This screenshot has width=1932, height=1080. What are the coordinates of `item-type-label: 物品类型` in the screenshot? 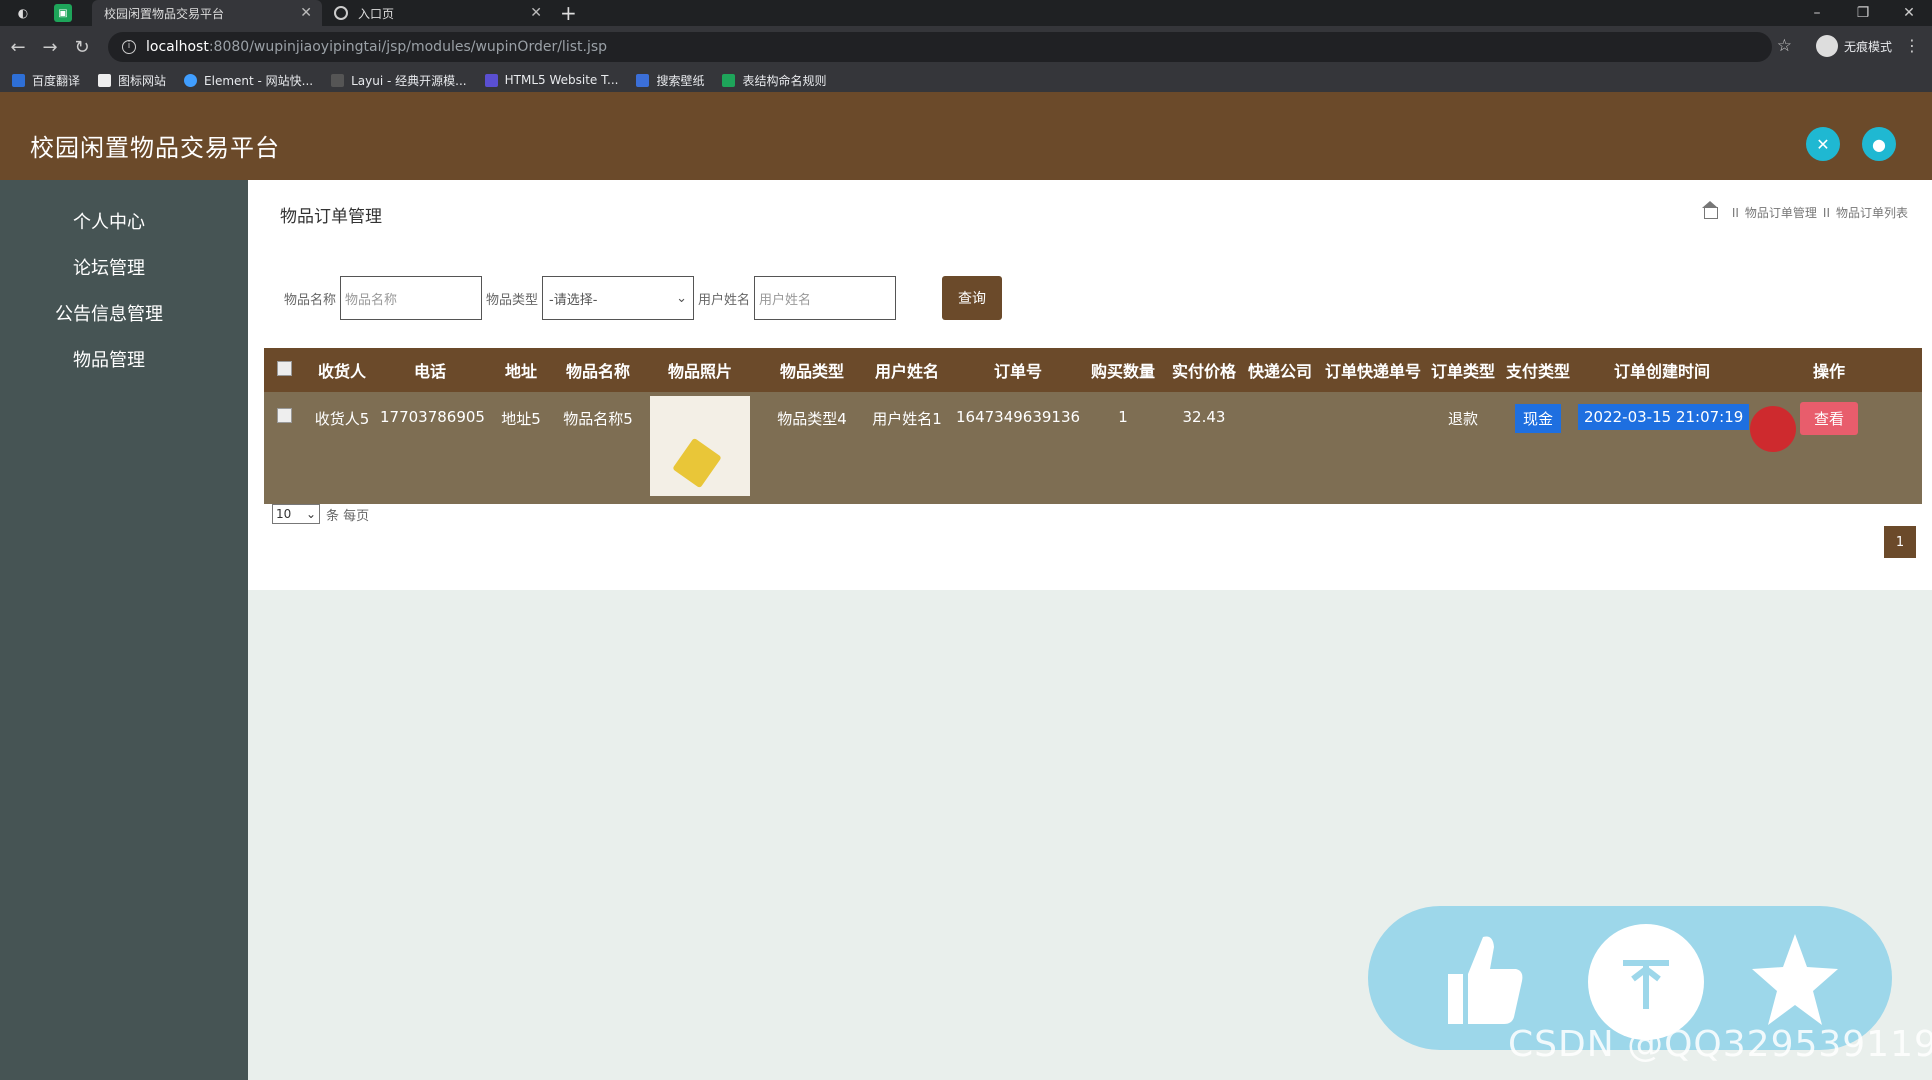 It's located at (512, 300).